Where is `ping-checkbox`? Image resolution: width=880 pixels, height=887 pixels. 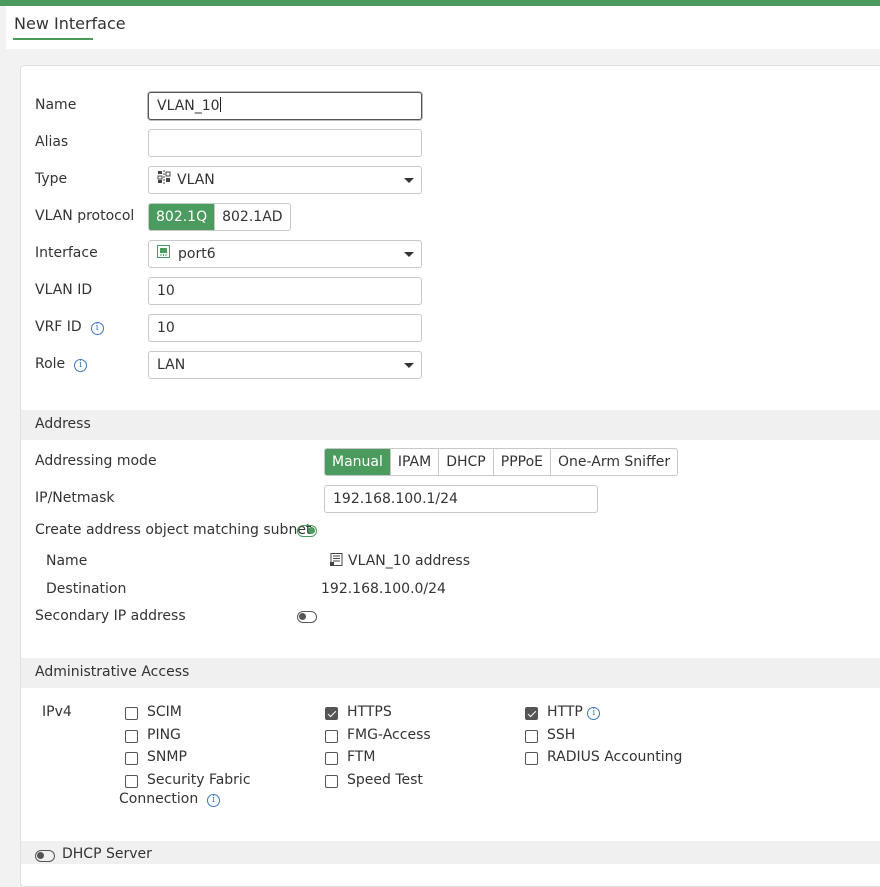
ping-checkbox is located at coordinates (131, 736).